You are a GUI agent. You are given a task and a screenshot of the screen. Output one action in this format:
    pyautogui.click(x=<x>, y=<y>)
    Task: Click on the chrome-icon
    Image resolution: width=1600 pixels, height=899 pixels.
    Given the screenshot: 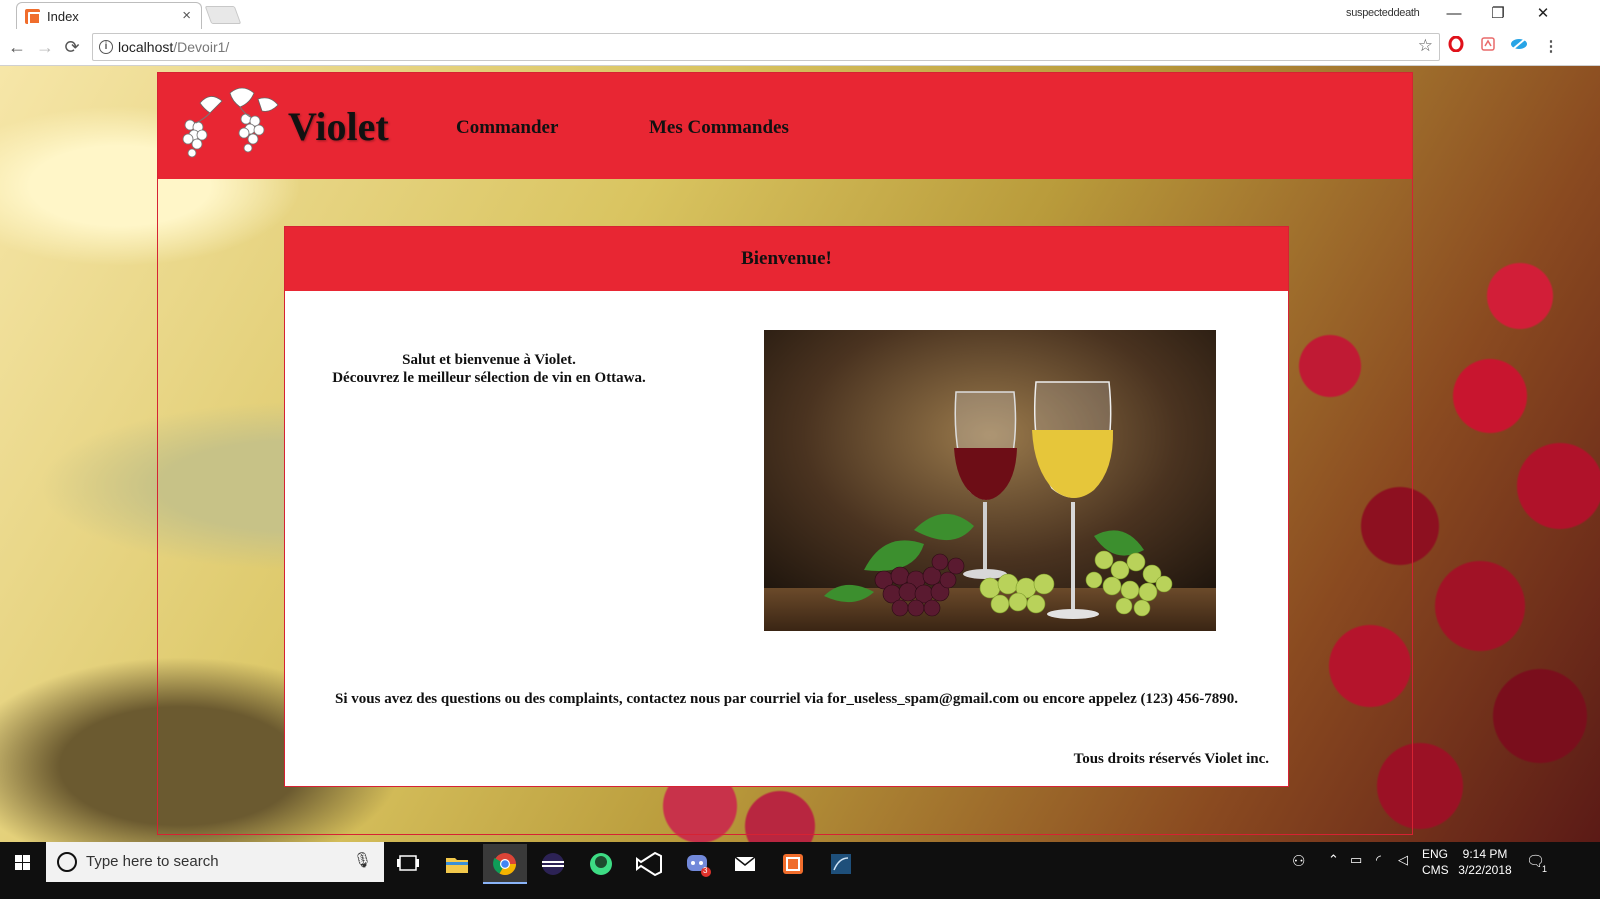 What is the action you would take?
    pyautogui.click(x=505, y=864)
    